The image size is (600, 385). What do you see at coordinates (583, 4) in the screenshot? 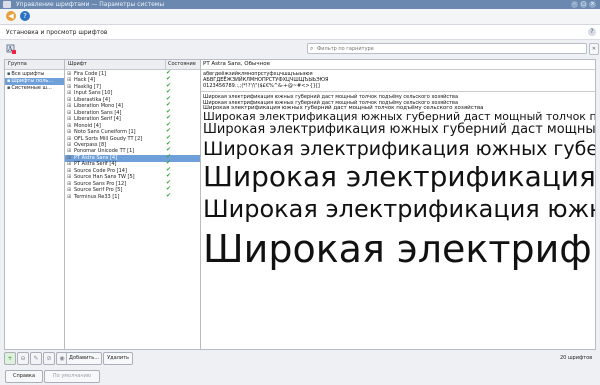
I see `maximize-button: □` at bounding box center [583, 4].